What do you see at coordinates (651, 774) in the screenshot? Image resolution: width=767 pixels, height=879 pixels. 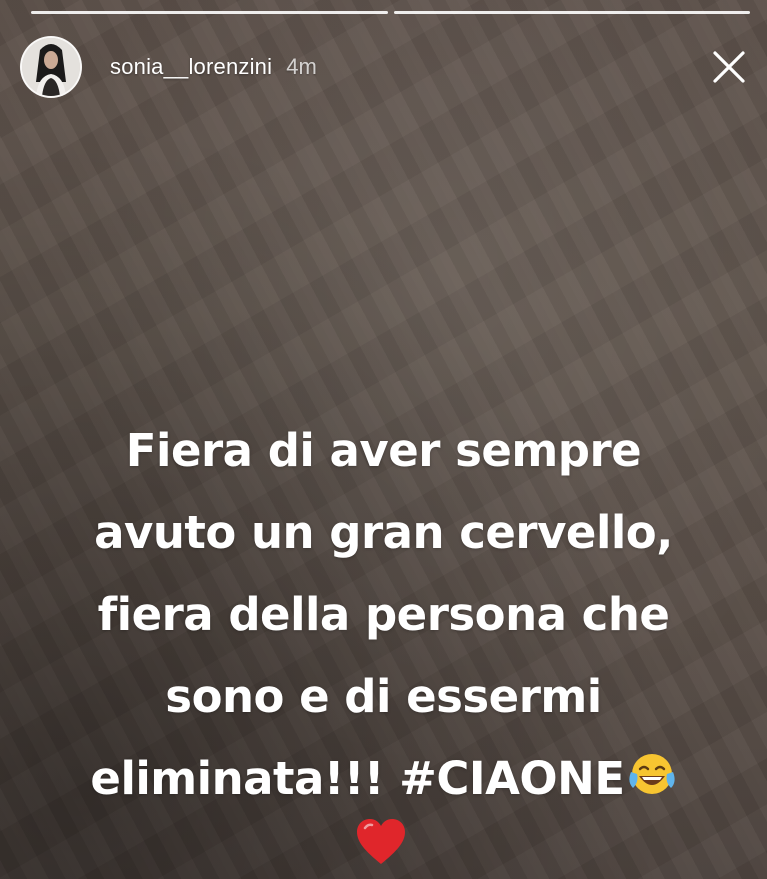 I see `face-with-tears-of-joy-icon` at bounding box center [651, 774].